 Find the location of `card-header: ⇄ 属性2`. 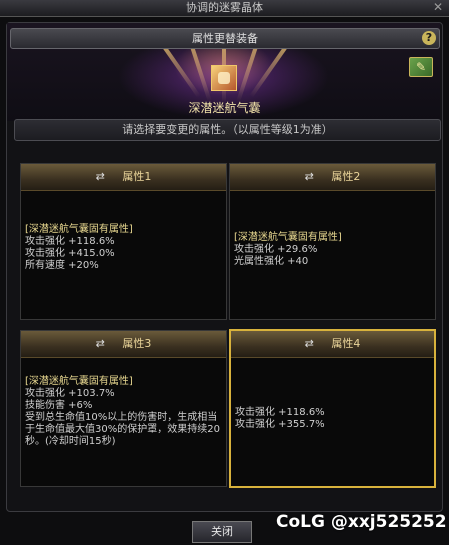

card-header: ⇄ 属性2 is located at coordinates (332, 177).